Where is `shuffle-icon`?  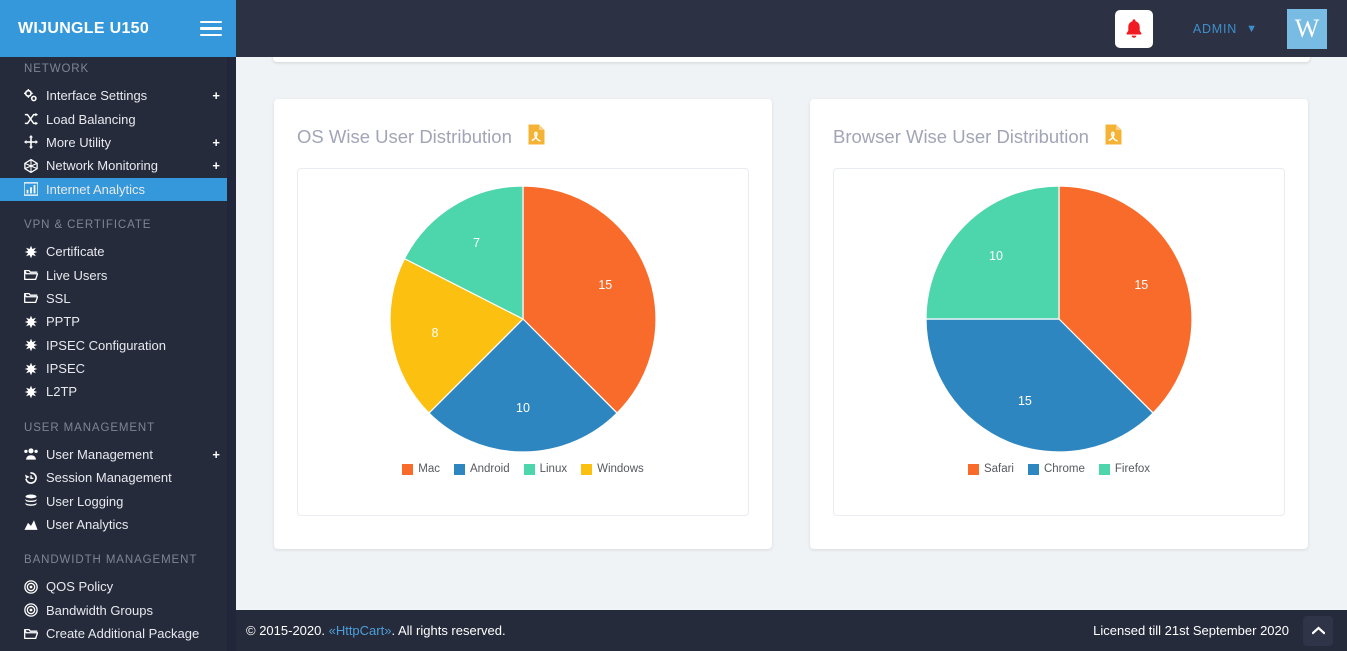
shuffle-icon is located at coordinates (35, 119).